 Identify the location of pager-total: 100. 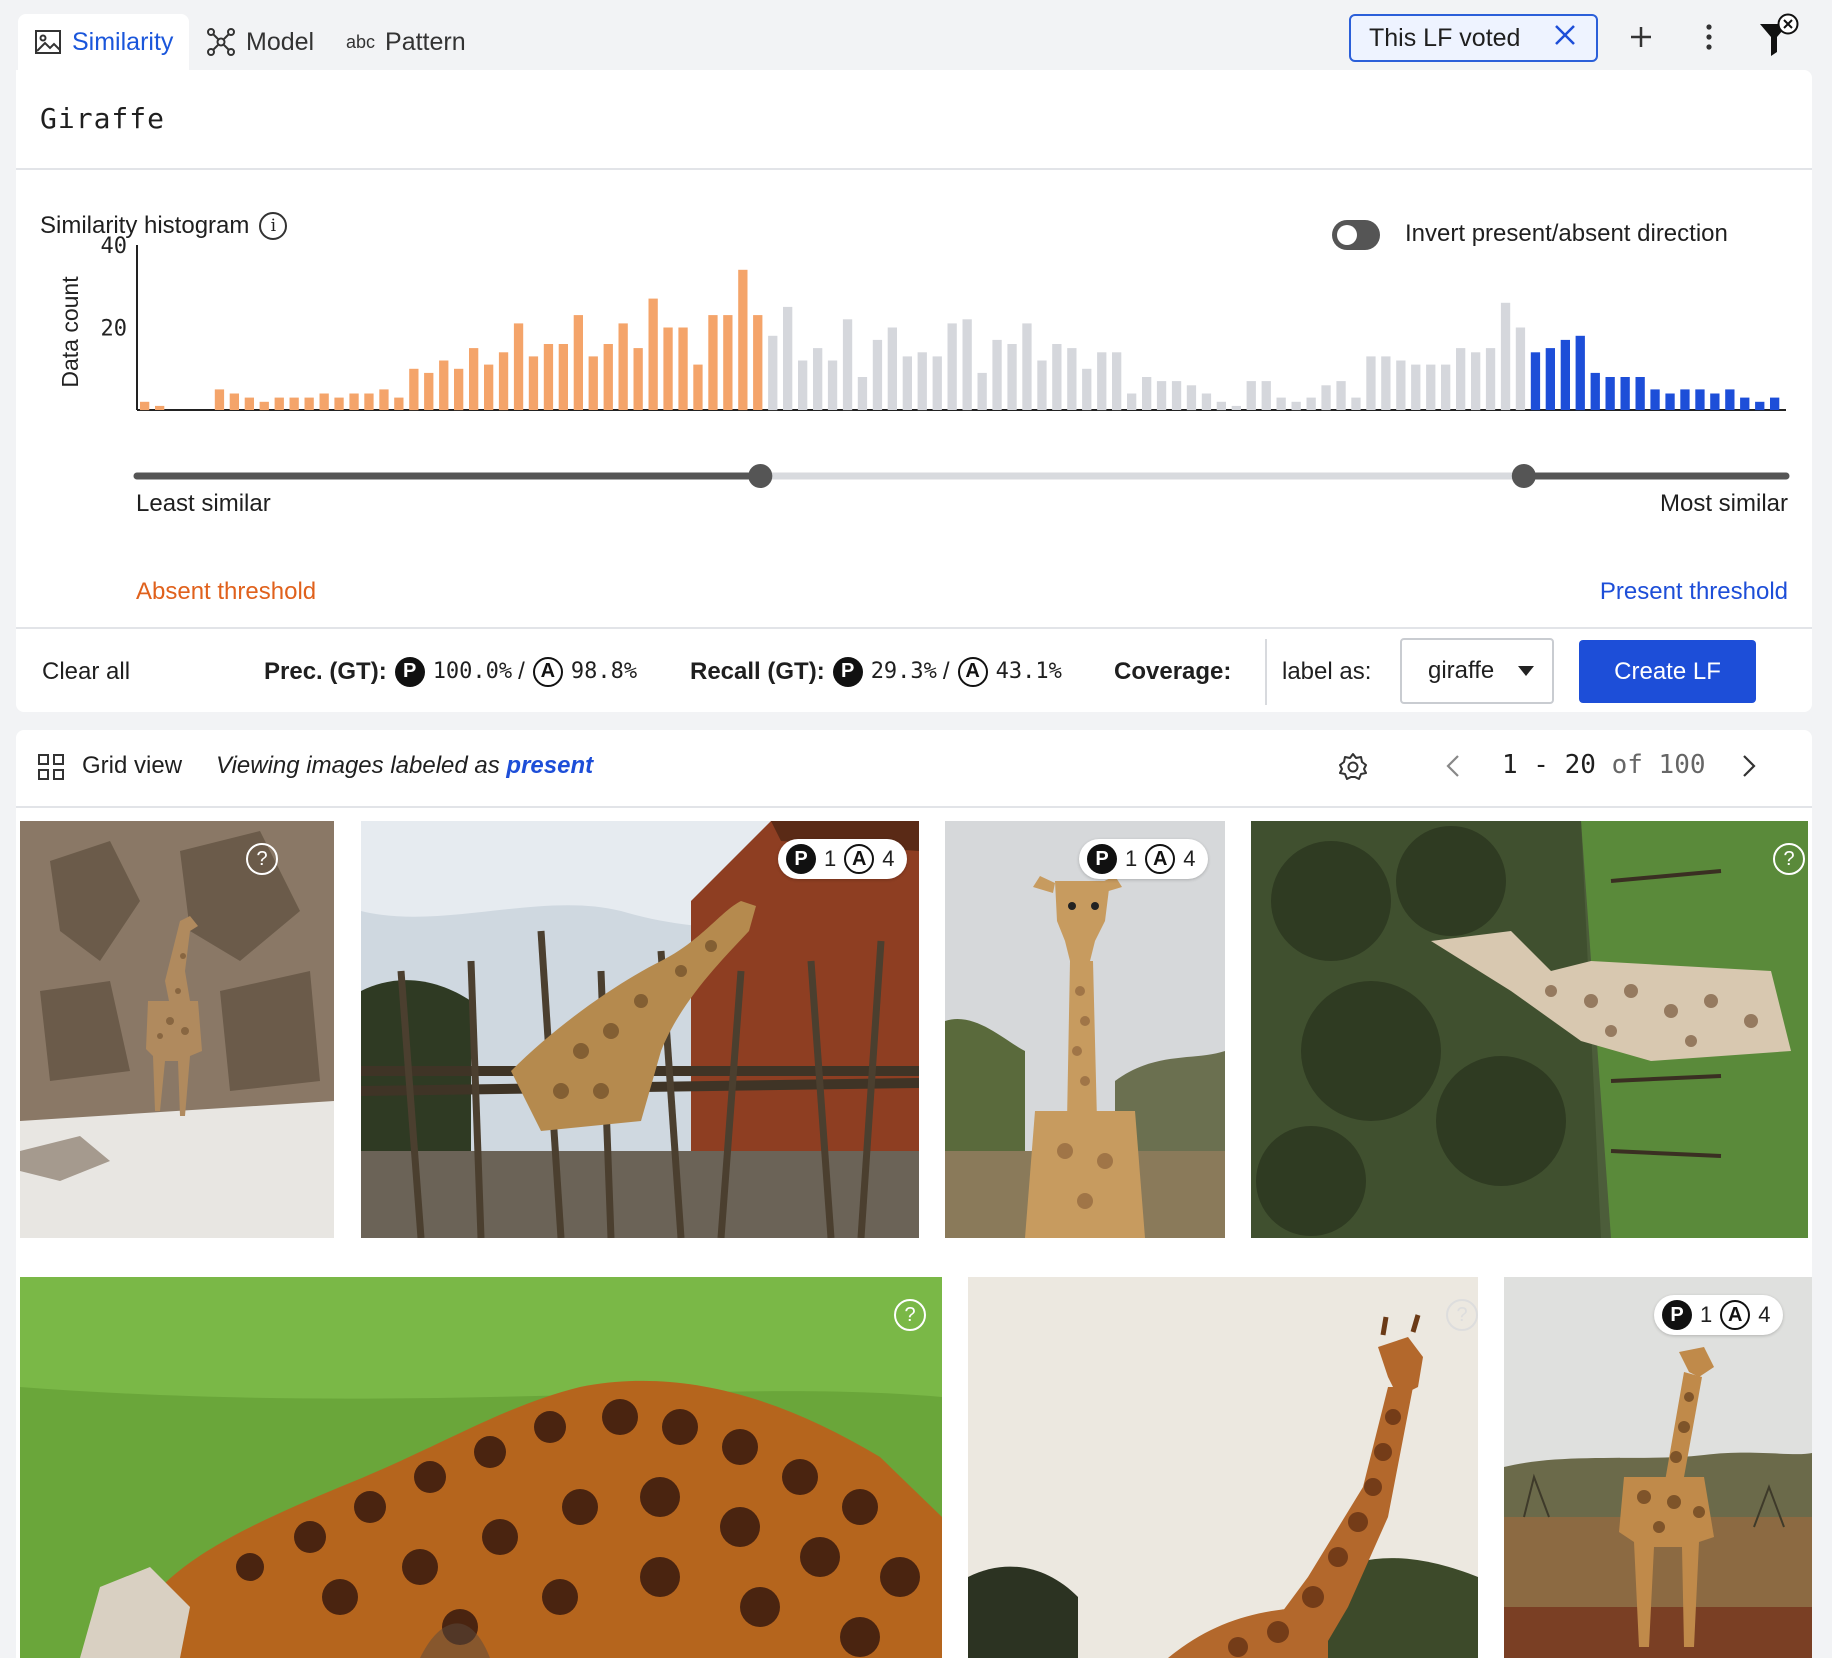
(1682, 765).